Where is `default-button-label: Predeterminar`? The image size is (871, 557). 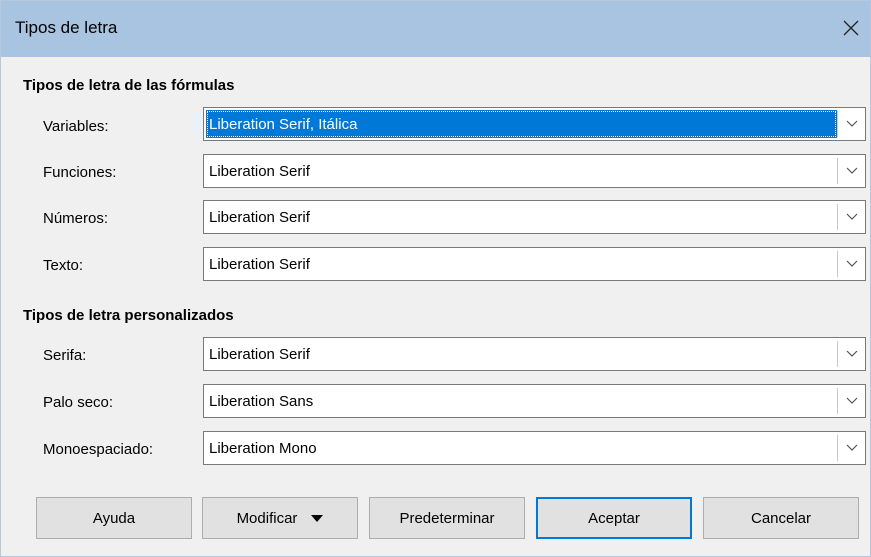
default-button-label: Predeterminar is located at coordinates (447, 518).